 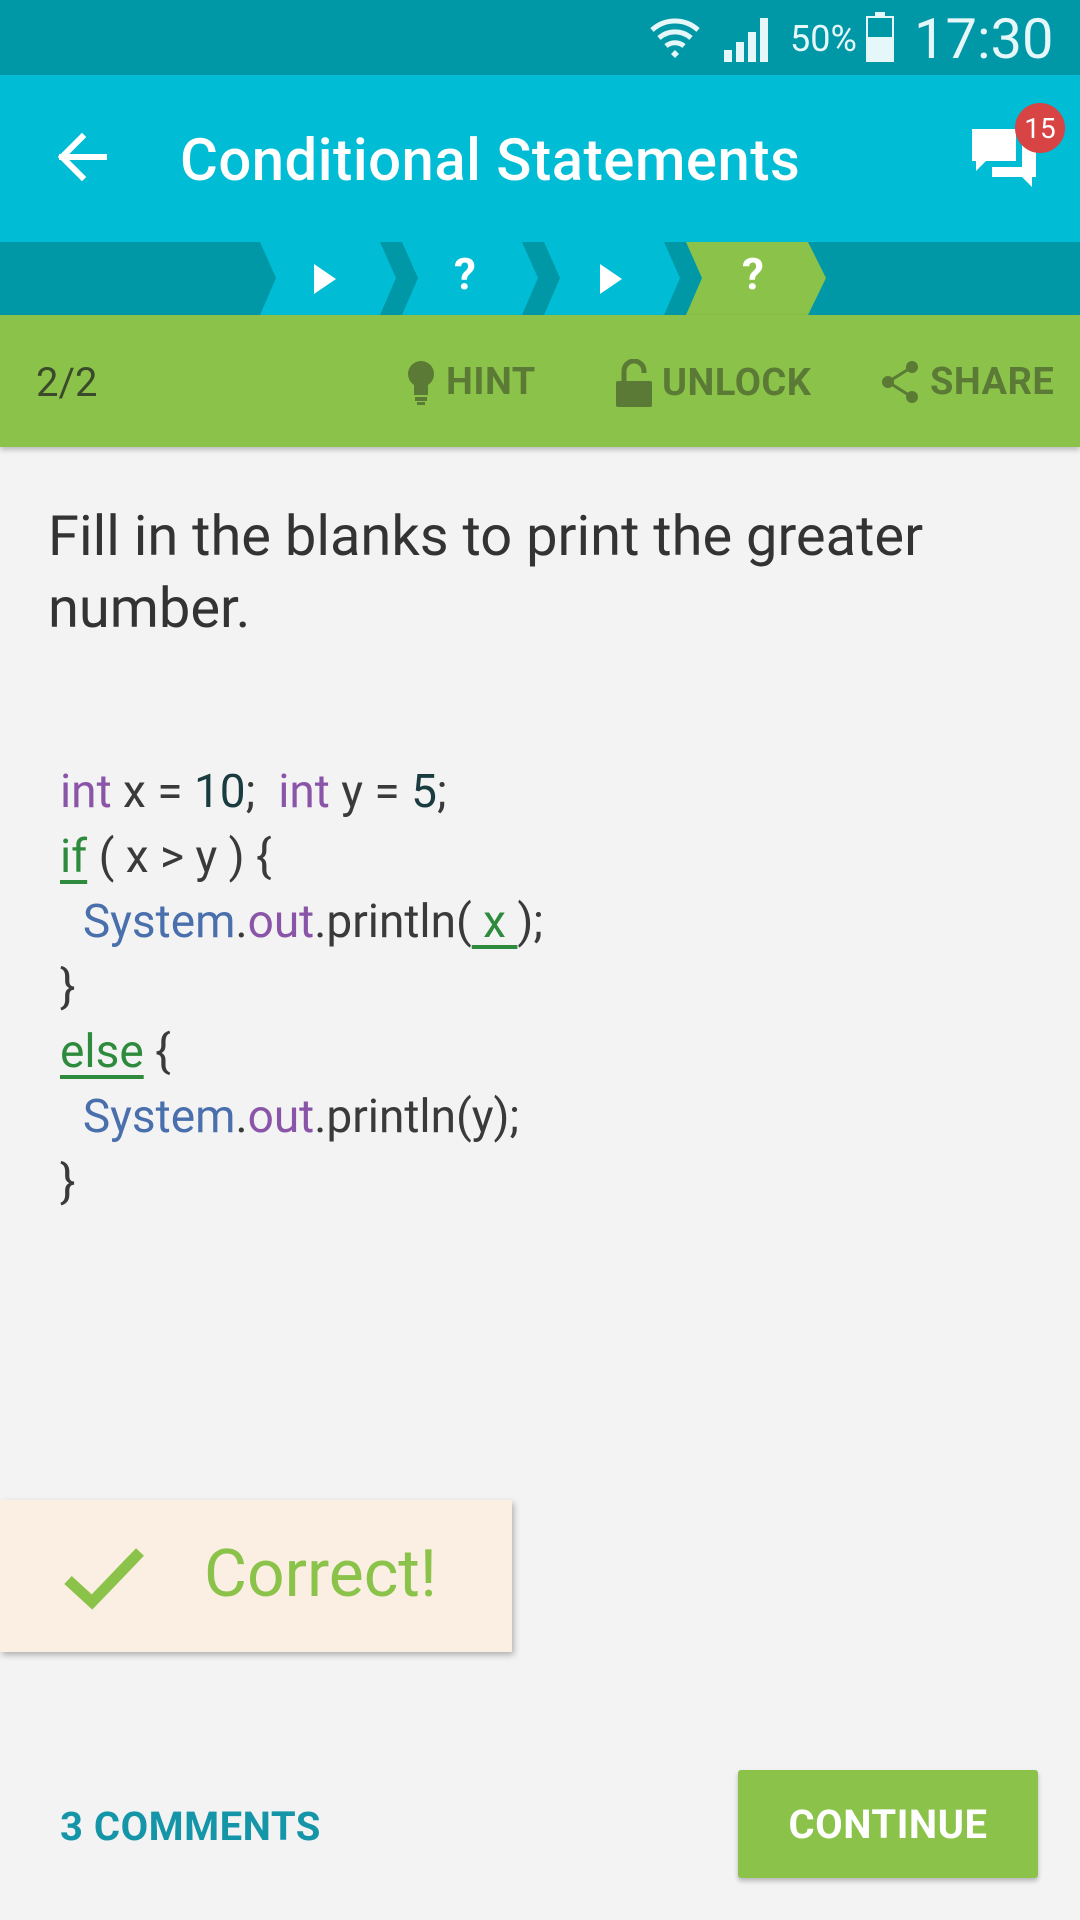 I want to click on lightbulb-icon, so click(x=421, y=383).